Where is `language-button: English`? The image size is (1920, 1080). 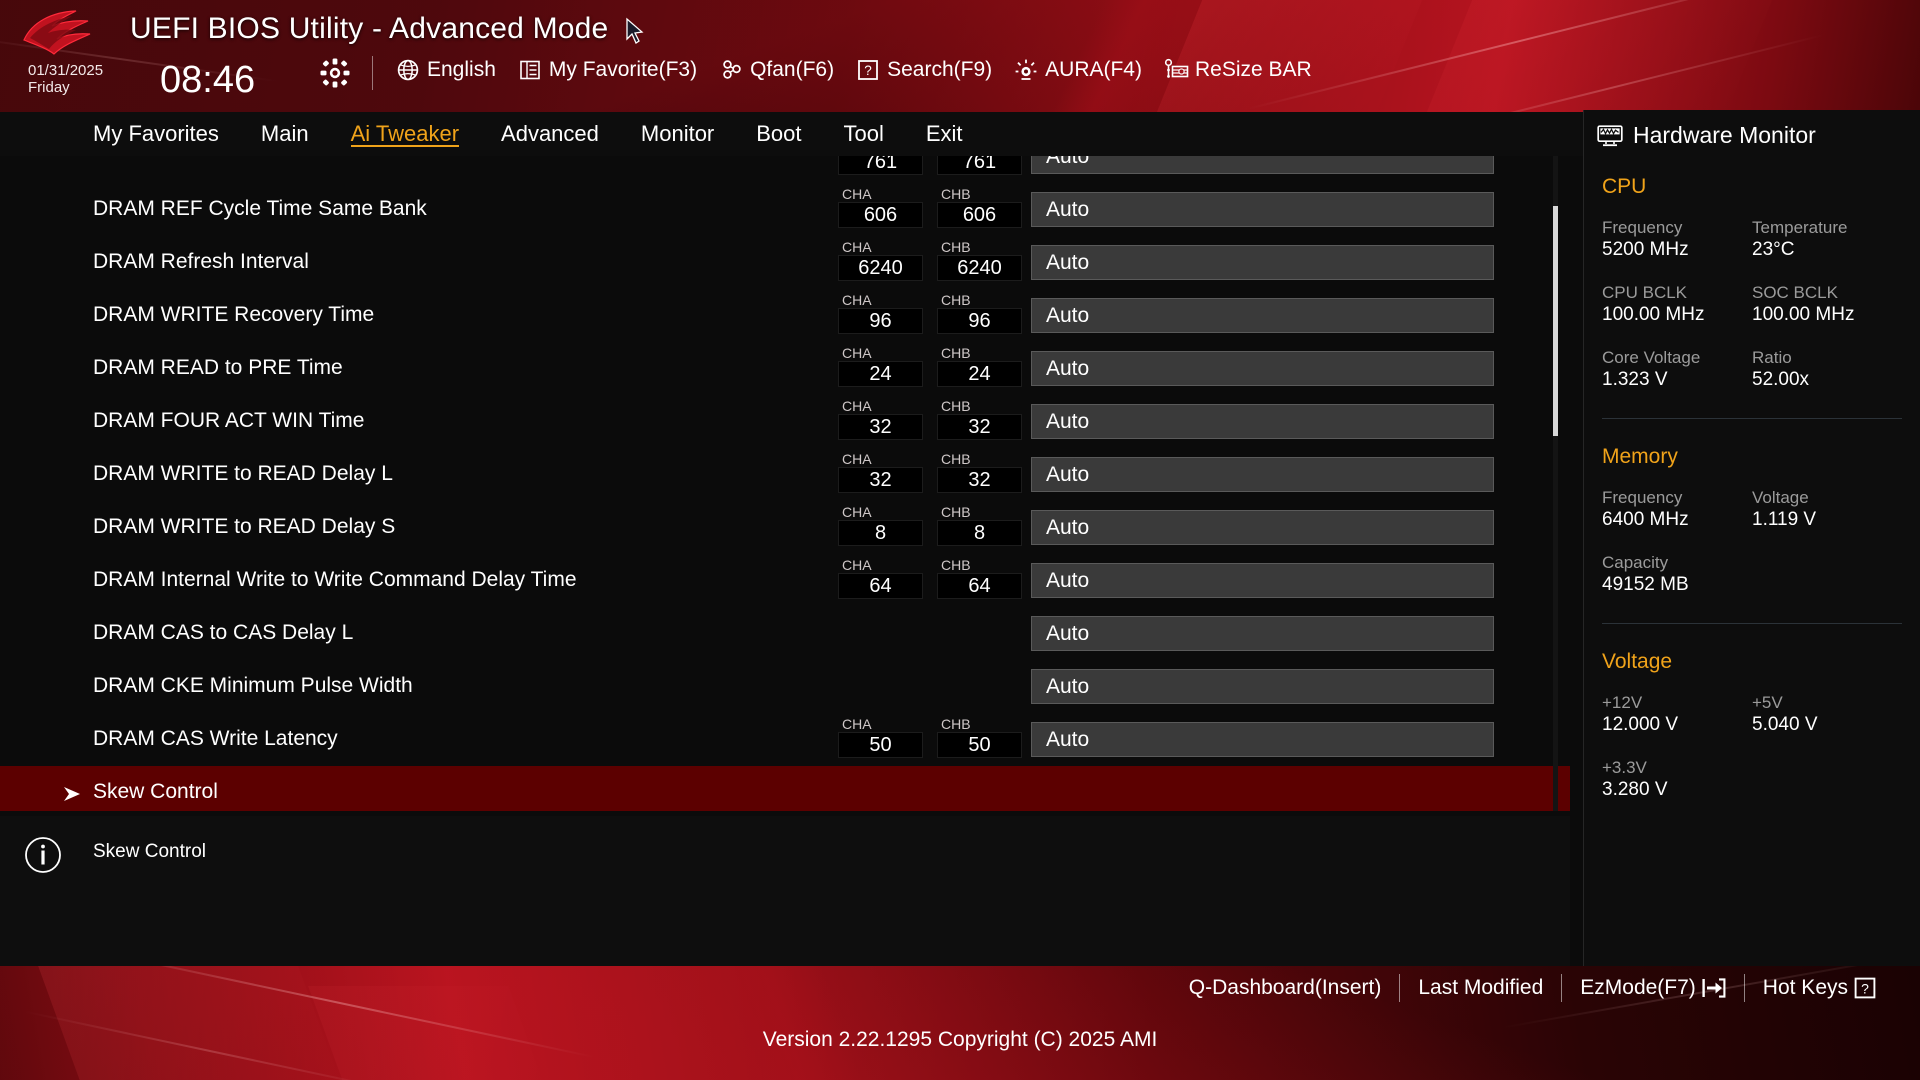 language-button: English is located at coordinates (452, 70).